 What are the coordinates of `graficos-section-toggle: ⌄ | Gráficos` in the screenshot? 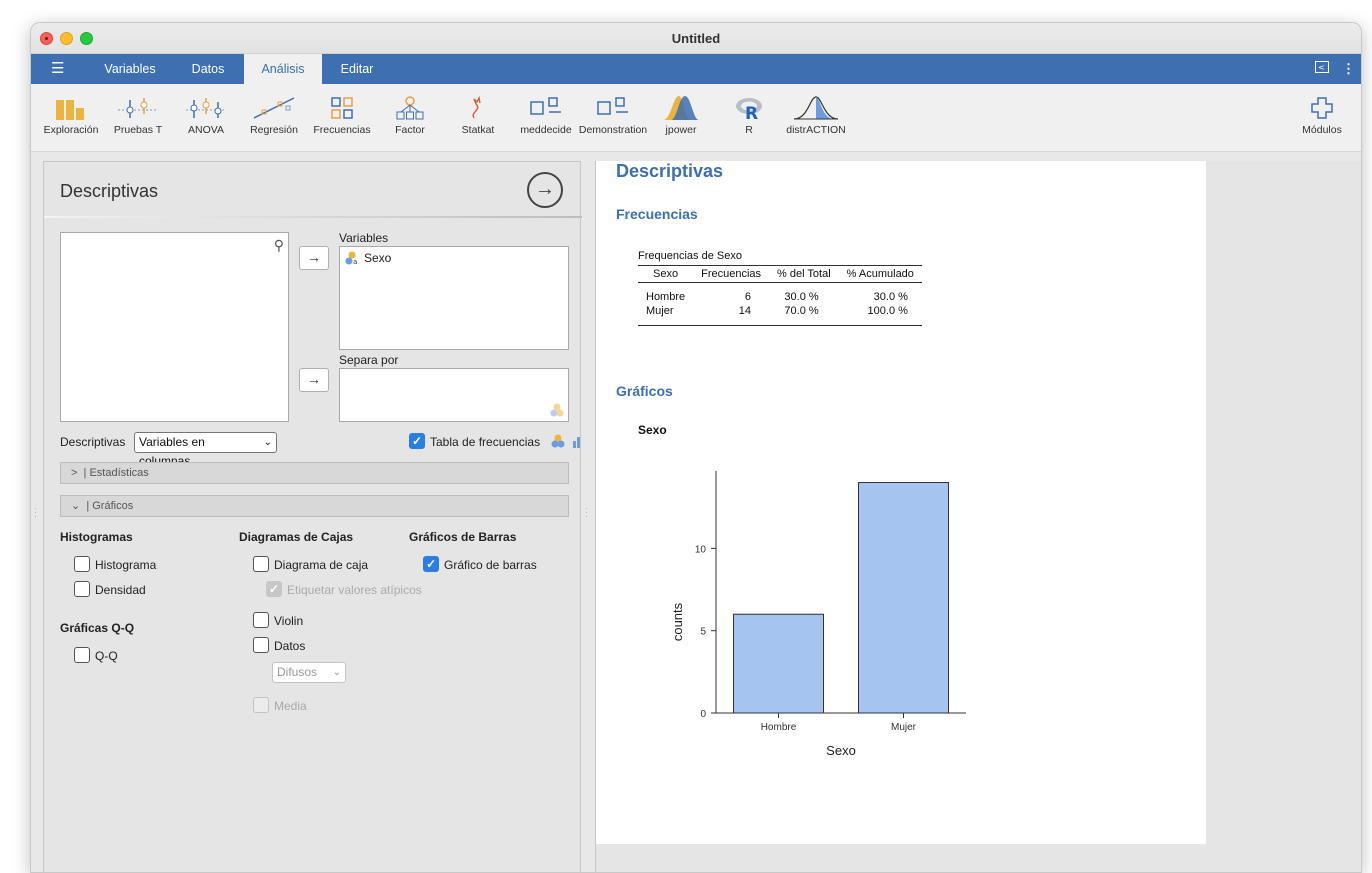 It's located at (314, 506).